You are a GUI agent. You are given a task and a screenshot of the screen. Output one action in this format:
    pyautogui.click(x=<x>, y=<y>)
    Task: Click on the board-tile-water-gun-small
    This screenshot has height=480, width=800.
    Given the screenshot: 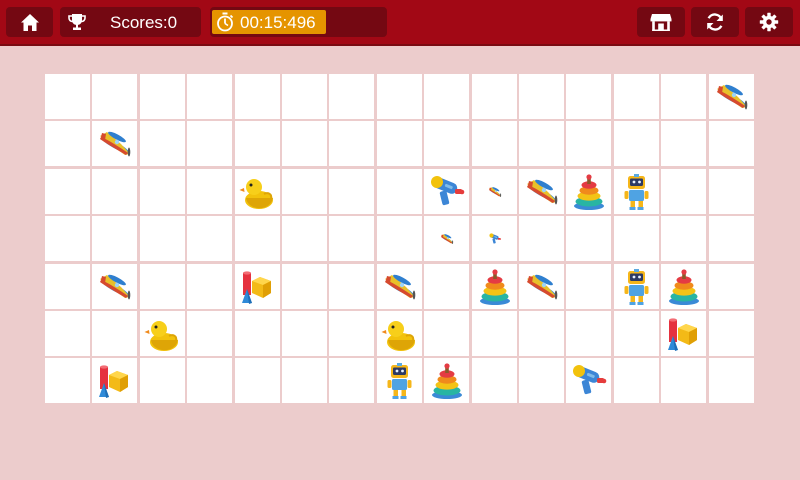 What is the action you would take?
    pyautogui.click(x=494, y=238)
    